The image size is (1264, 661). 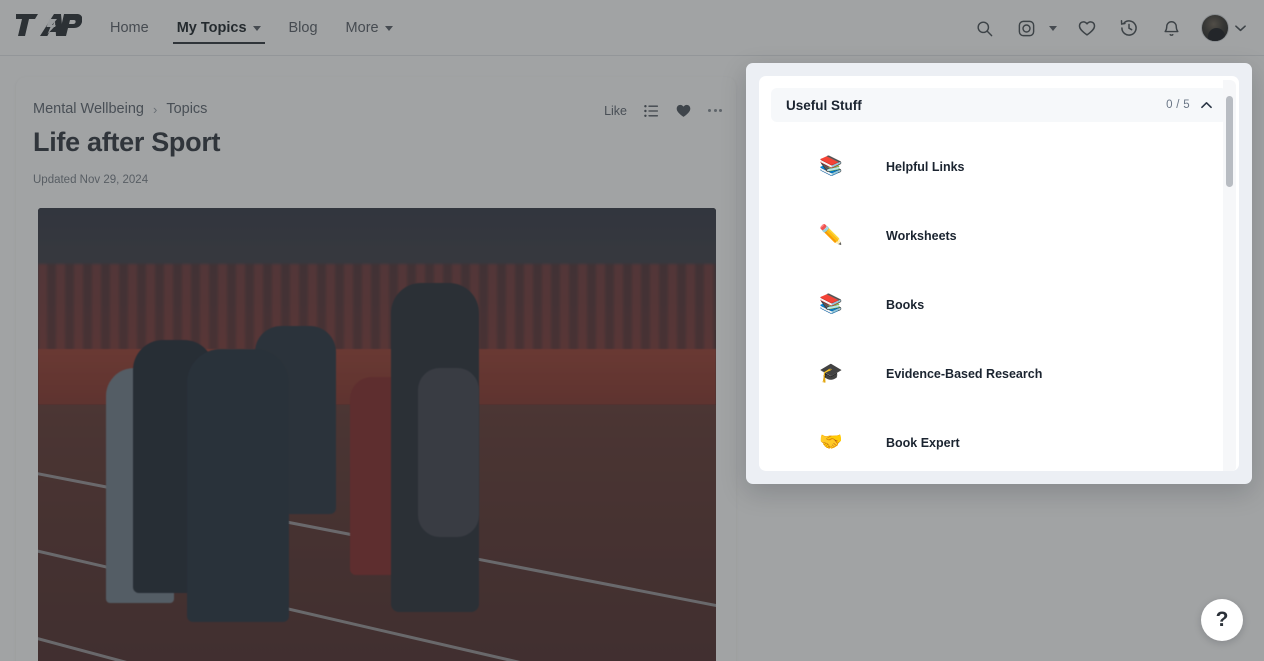 I want to click on list-item-label: Helpful Links, so click(x=925, y=166).